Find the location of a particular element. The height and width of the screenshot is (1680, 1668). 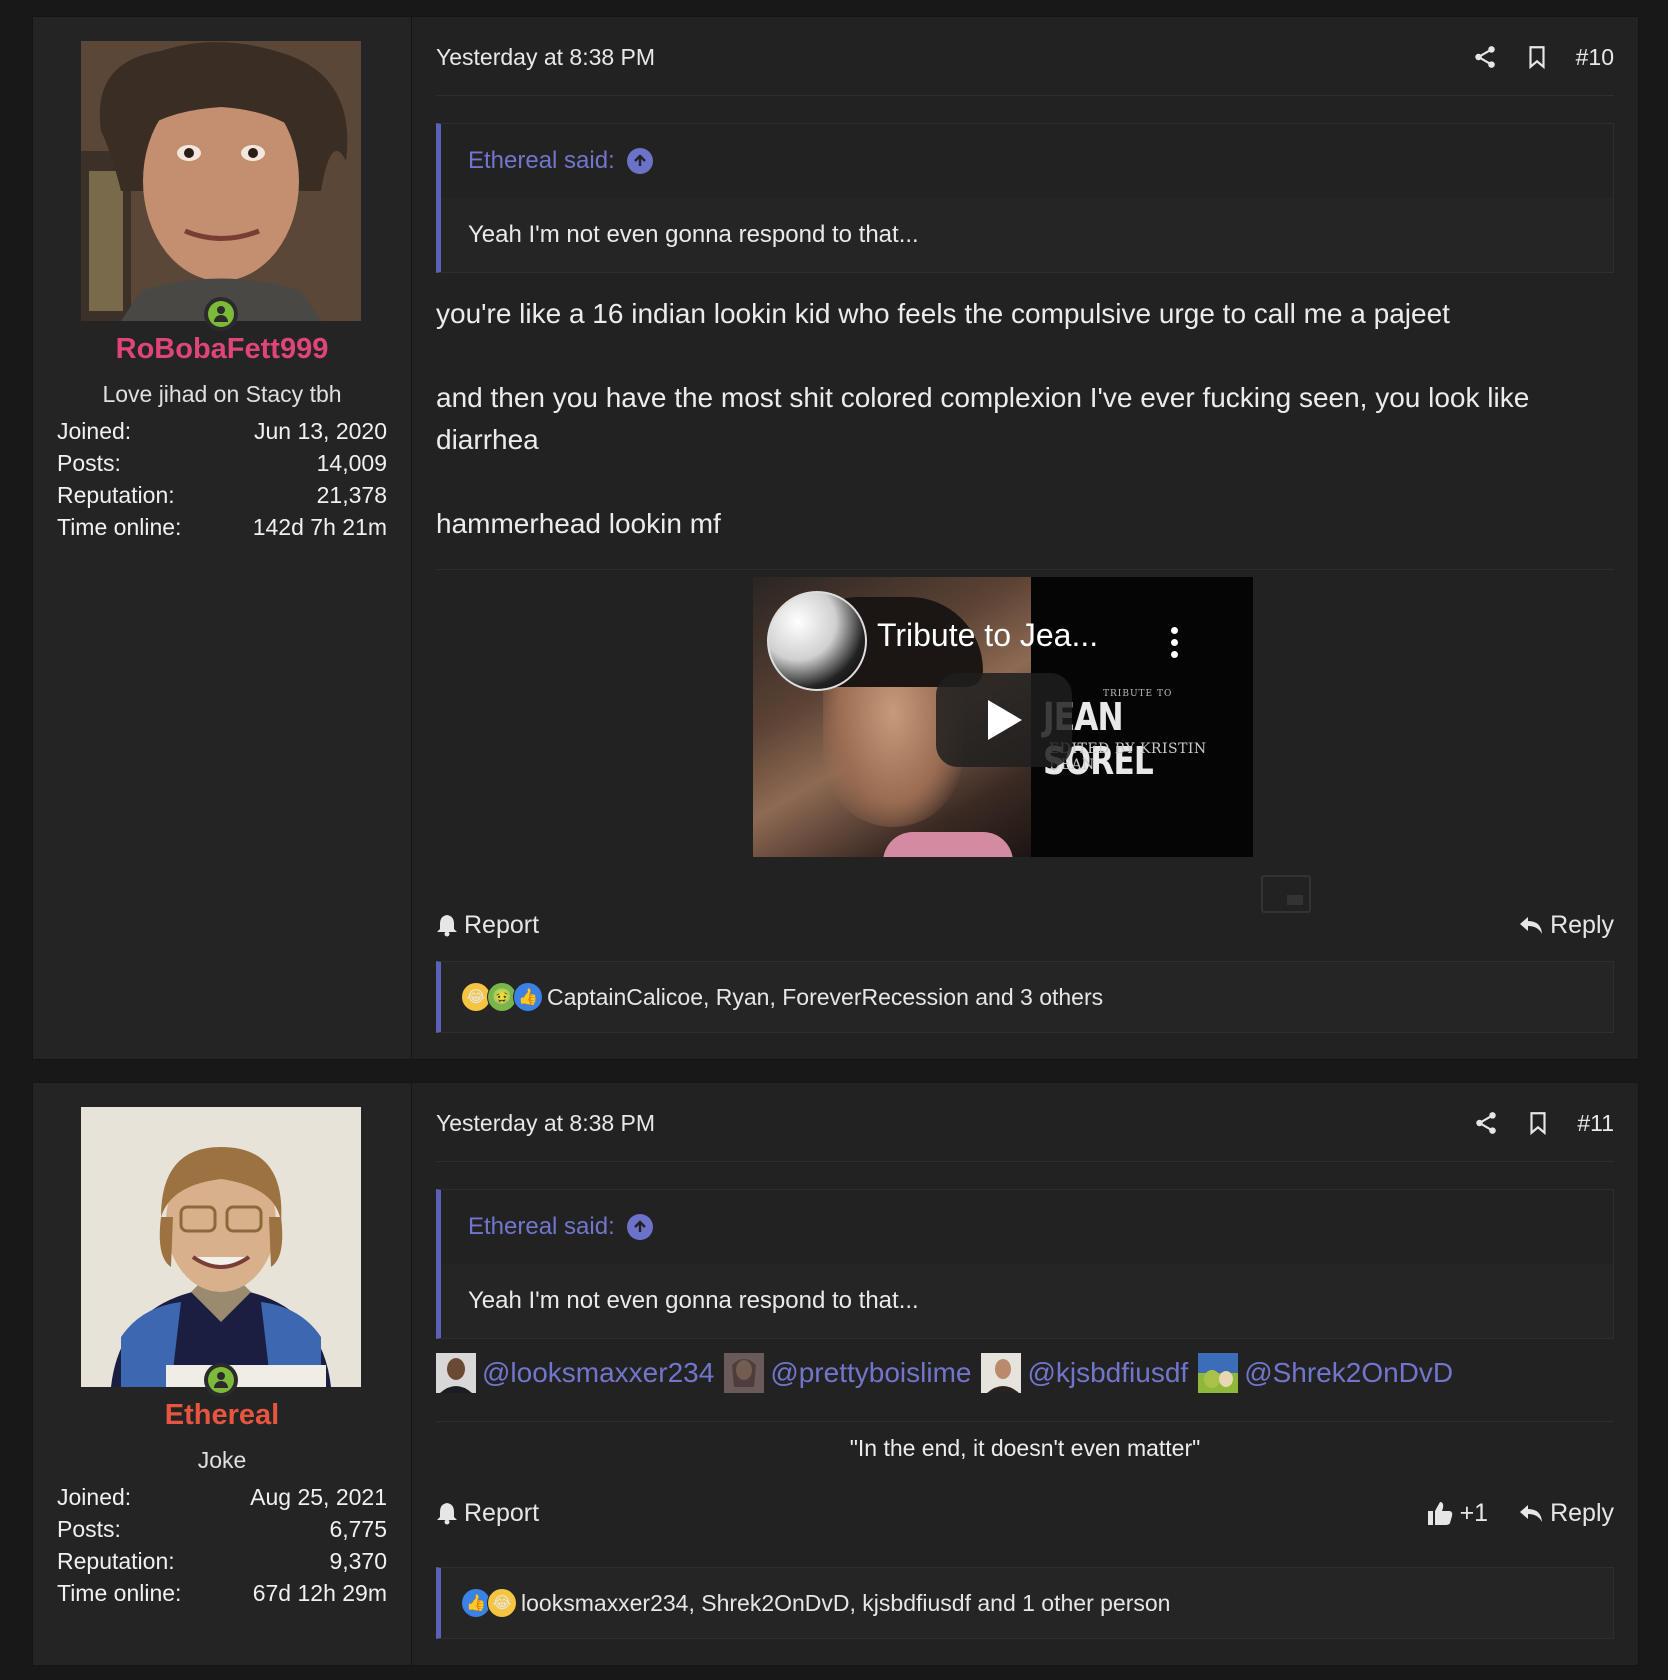

mention-link: @kjsbdfiusdf is located at coordinates (1084, 1373).